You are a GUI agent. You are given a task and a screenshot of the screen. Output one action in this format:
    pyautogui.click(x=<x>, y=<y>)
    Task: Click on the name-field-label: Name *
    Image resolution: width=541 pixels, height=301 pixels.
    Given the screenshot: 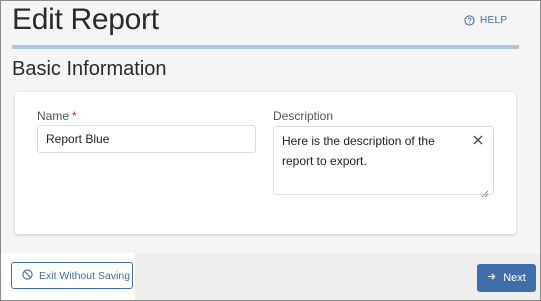 What is the action you would take?
    pyautogui.click(x=57, y=116)
    